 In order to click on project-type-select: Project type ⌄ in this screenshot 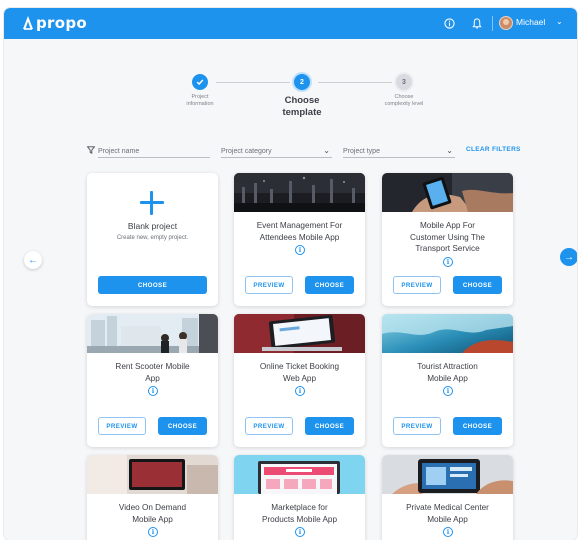, I will do `click(399, 152)`.